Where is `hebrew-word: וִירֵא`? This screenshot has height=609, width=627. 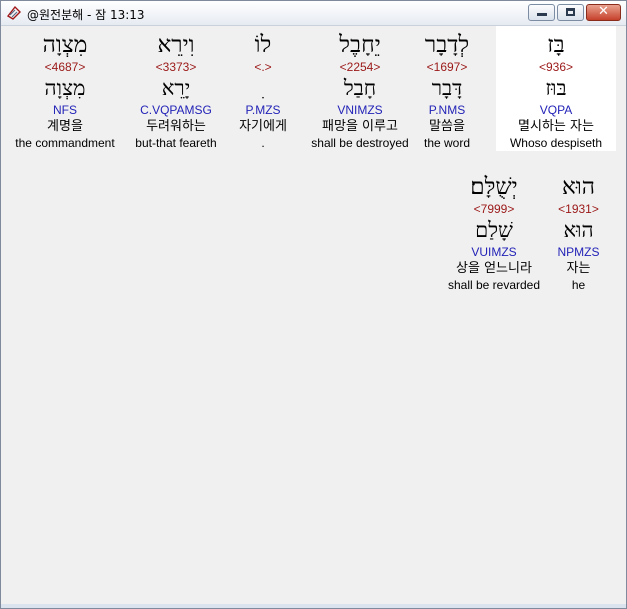
hebrew-word: וִירֵא is located at coordinates (176, 45).